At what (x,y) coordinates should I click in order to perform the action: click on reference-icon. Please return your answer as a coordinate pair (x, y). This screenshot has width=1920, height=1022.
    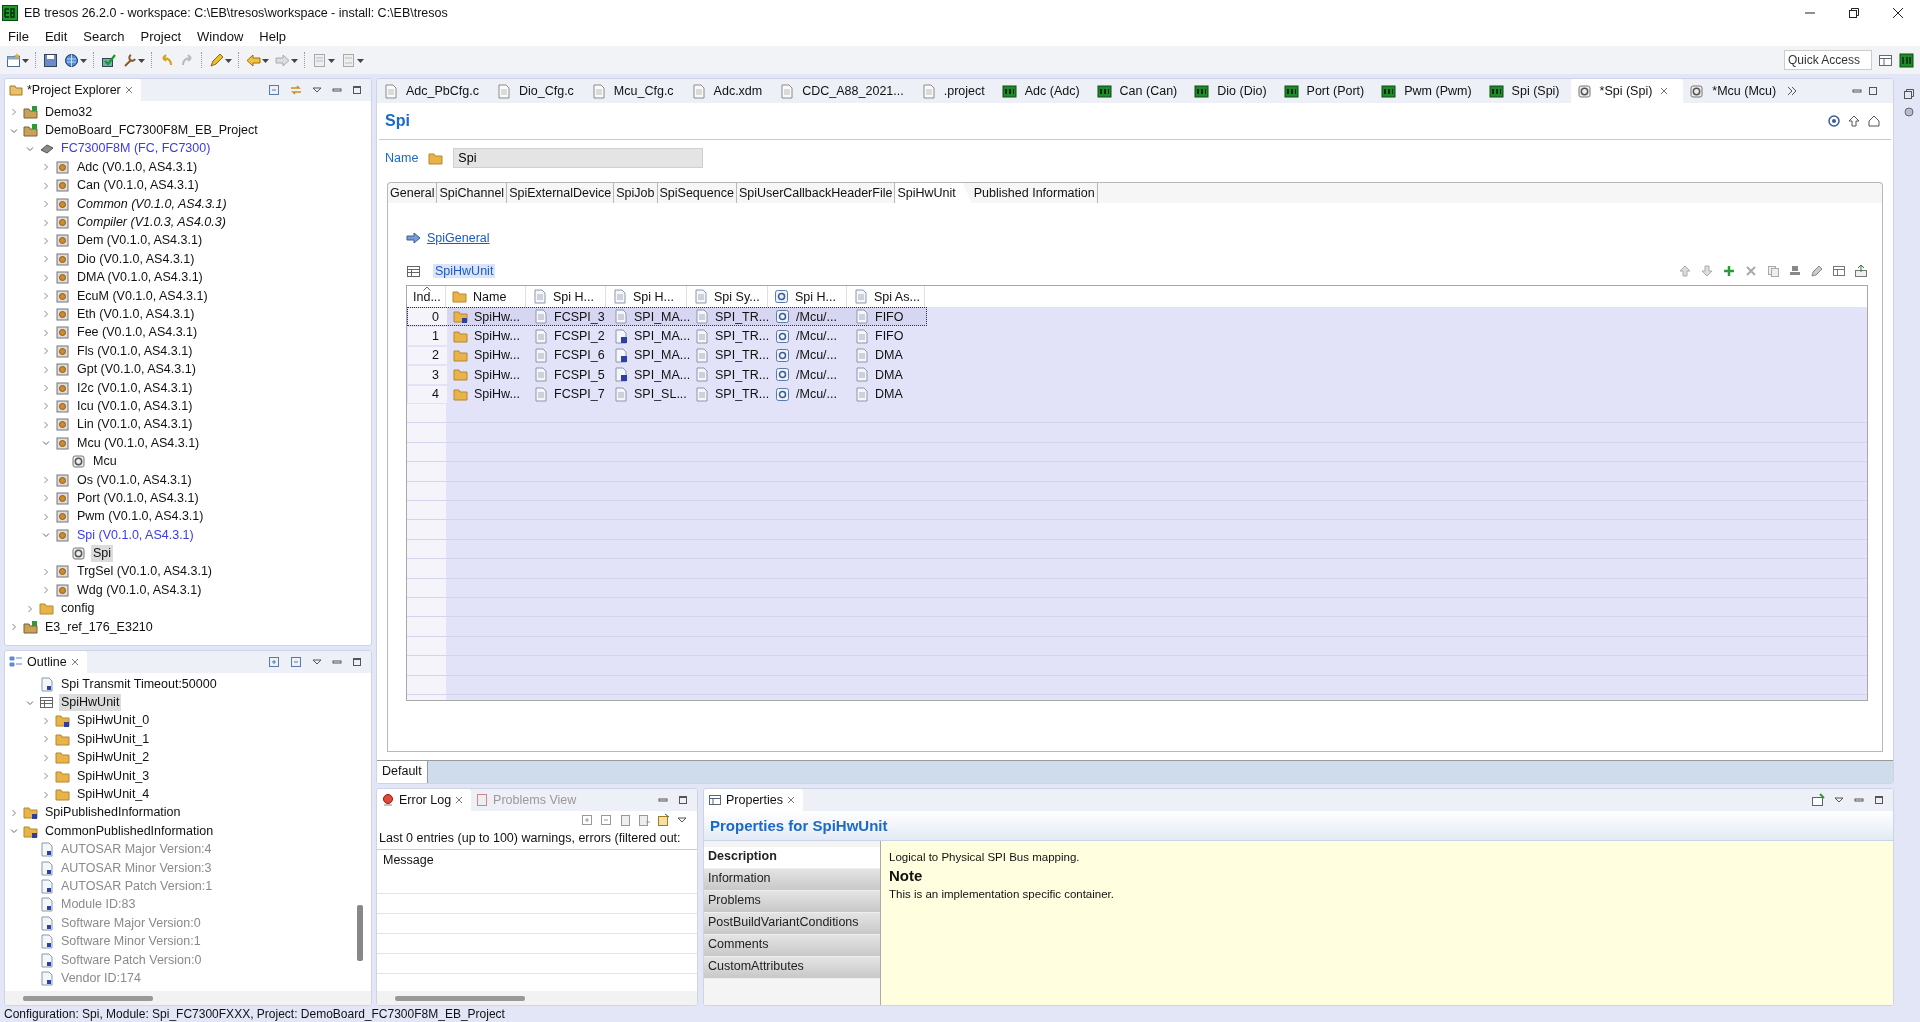
    Looking at the image, I should click on (1834, 121).